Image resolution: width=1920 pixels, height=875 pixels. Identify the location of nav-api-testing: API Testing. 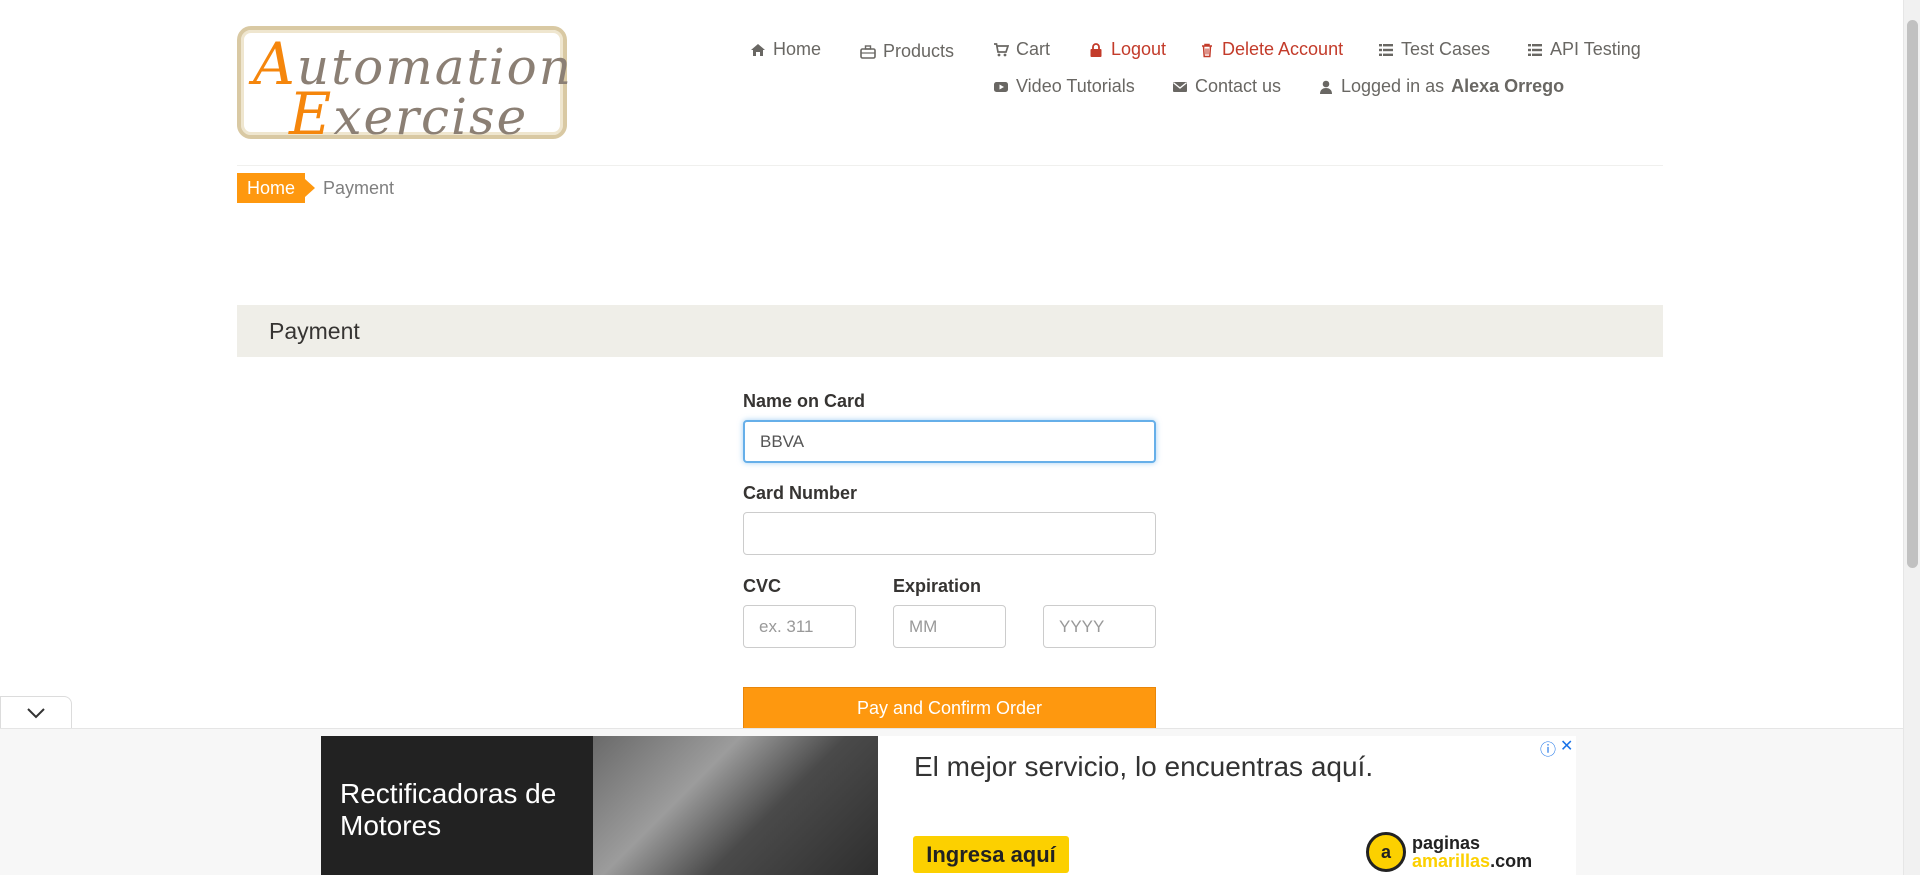
(1584, 49).